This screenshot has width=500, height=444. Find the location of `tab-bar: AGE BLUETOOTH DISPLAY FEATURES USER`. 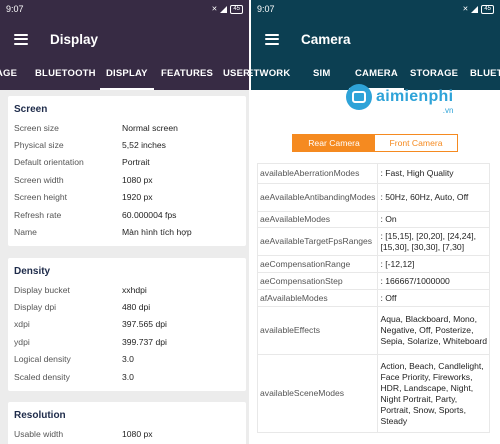

tab-bar: AGE BLUETOOTH DISPLAY FEATURES USER is located at coordinates (124, 75).